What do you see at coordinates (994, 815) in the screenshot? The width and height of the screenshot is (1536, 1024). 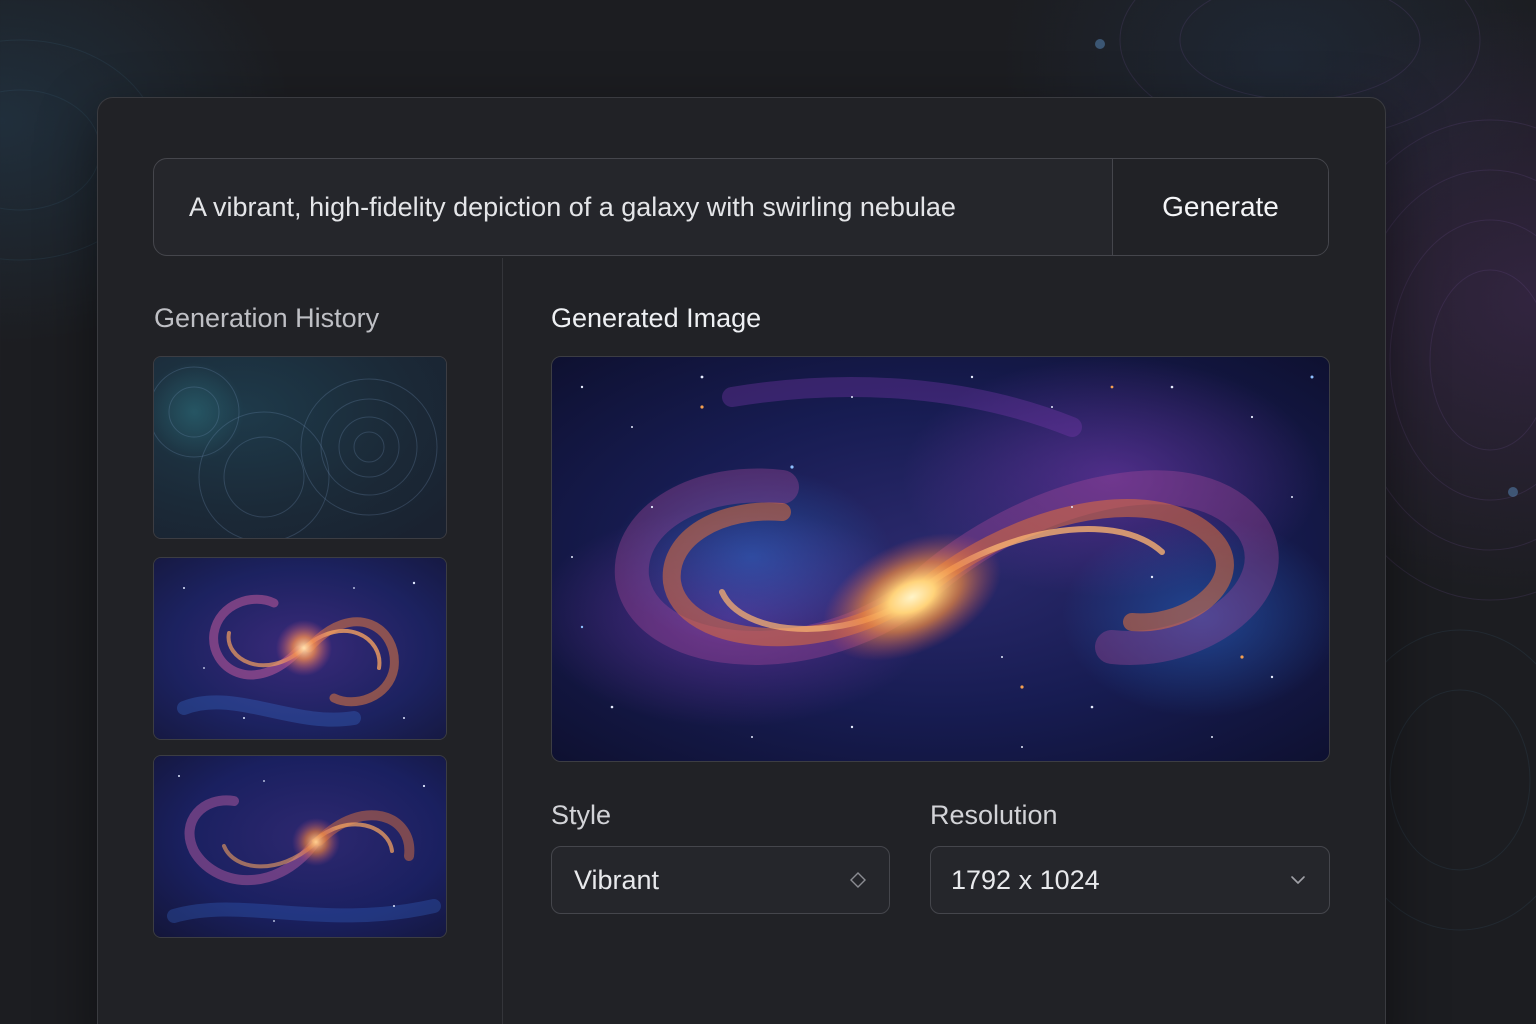 I see `resolution-label: Resolution` at bounding box center [994, 815].